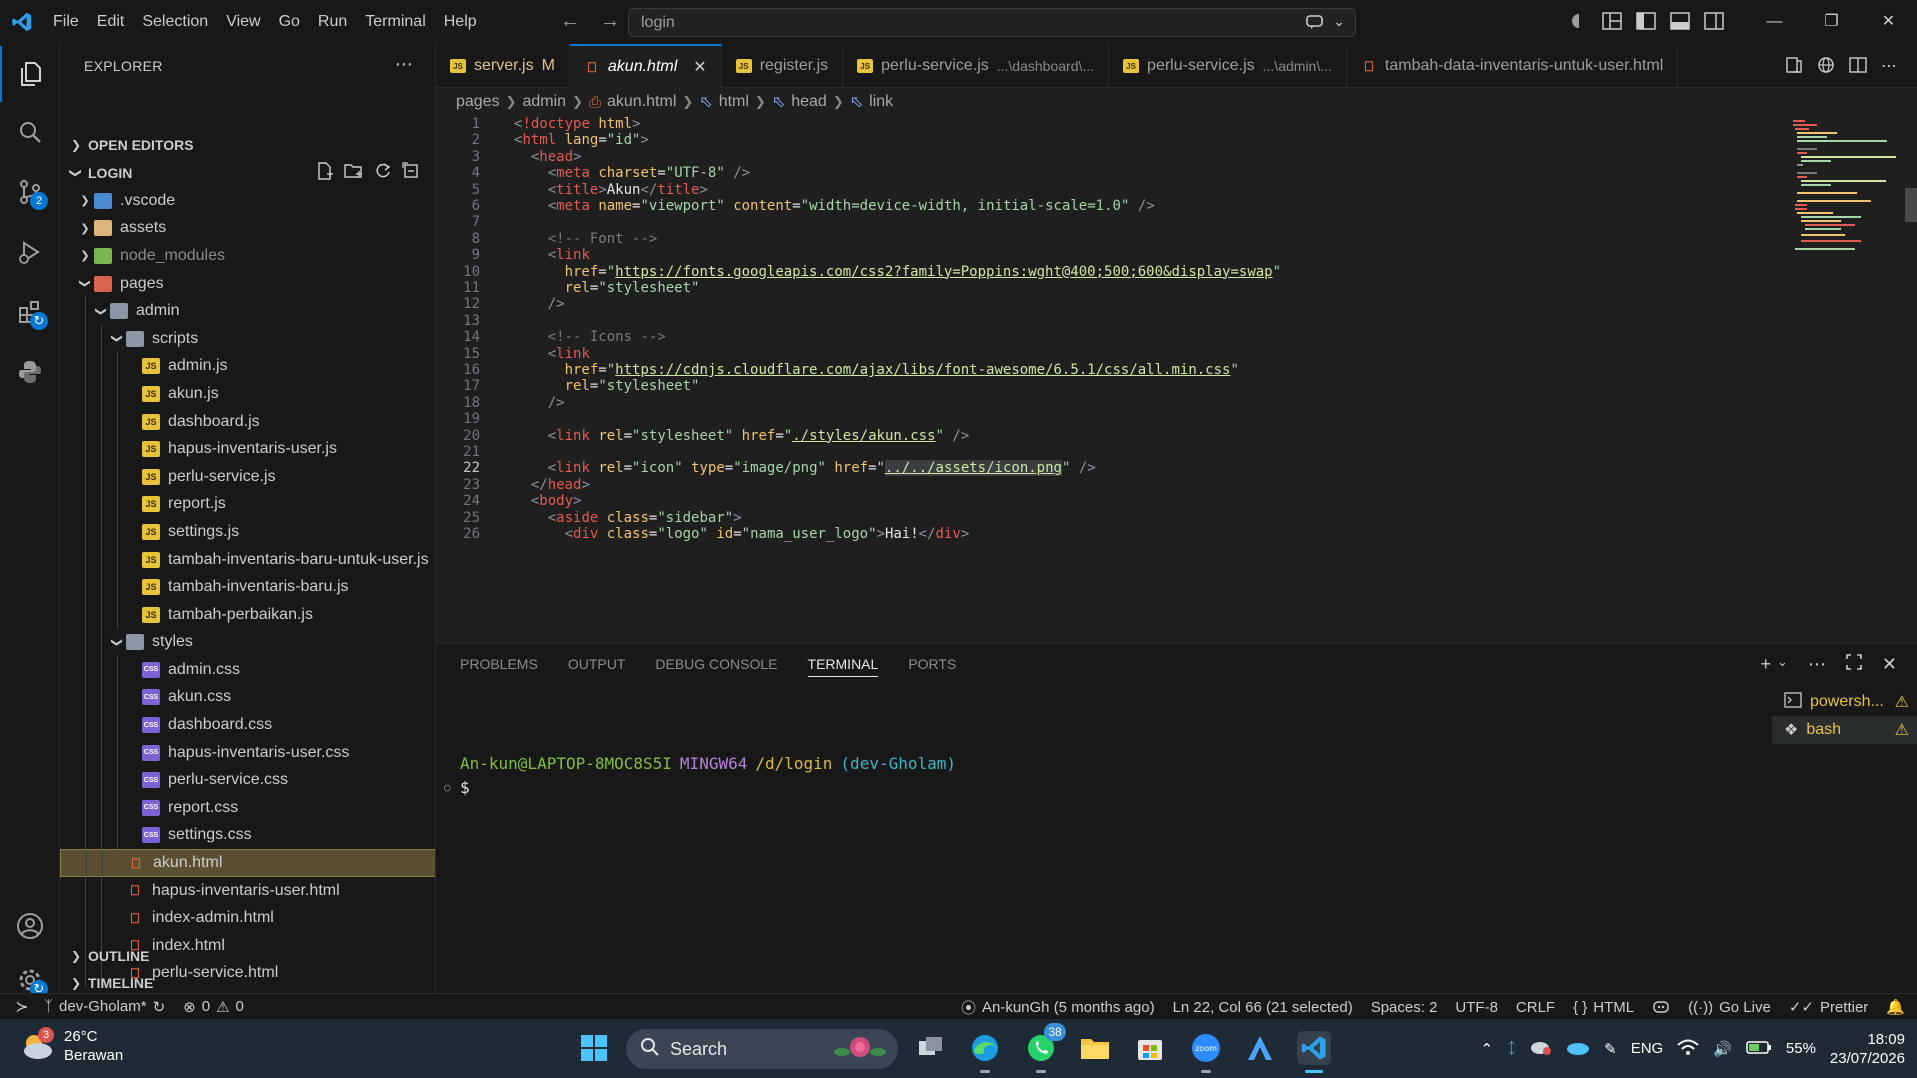 The height and width of the screenshot is (1078, 1917). Describe the element at coordinates (881, 102) in the screenshot. I see `breadcrumb-item-link: link` at that location.